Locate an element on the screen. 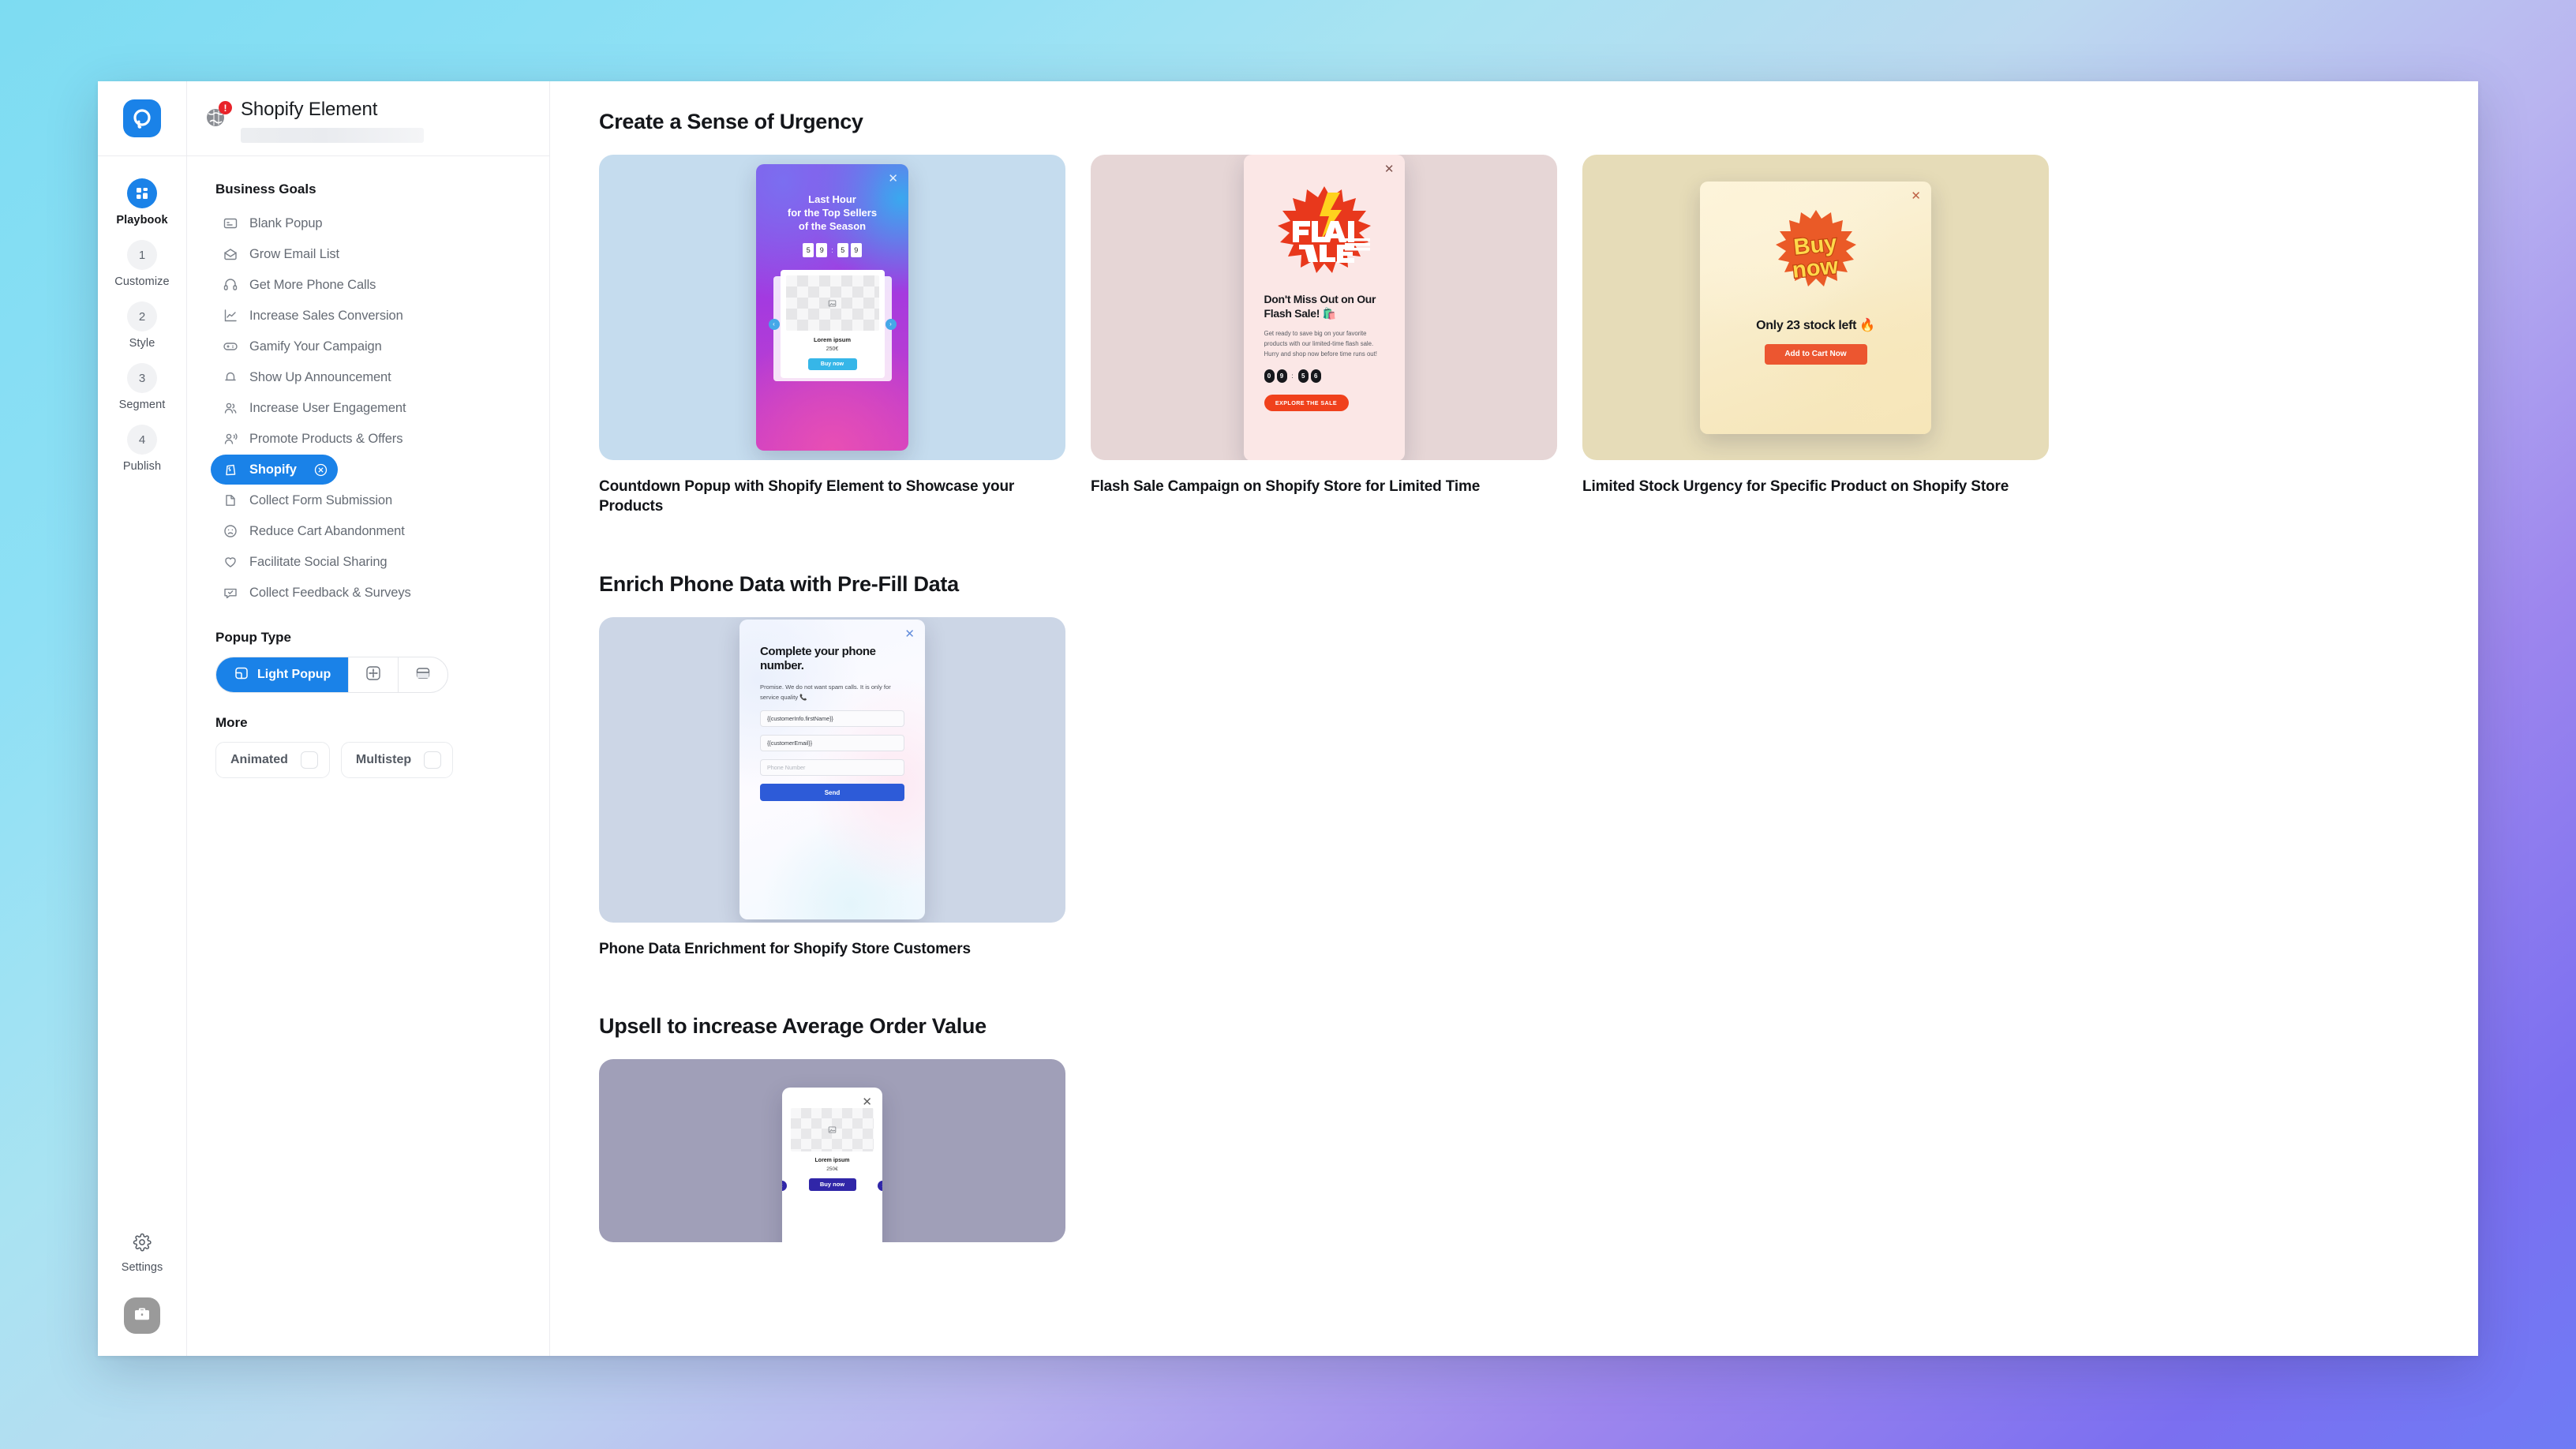 Image resolution: width=2576 pixels, height=1449 pixels. add-to-cart-button: Add to Cart Now is located at coordinates (1815, 354).